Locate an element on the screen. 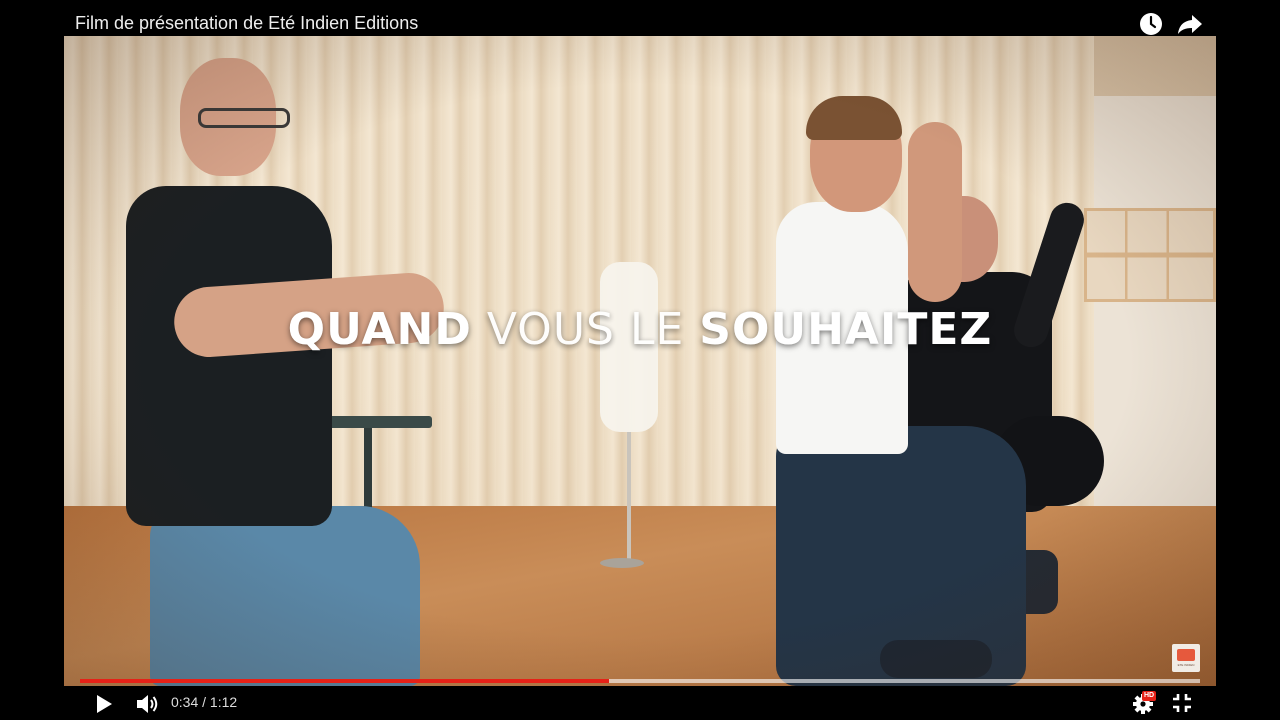 This screenshot has width=1280, height=720. video-caption: QUAND VOUS LE SOUHAITEZ is located at coordinates (640, 329).